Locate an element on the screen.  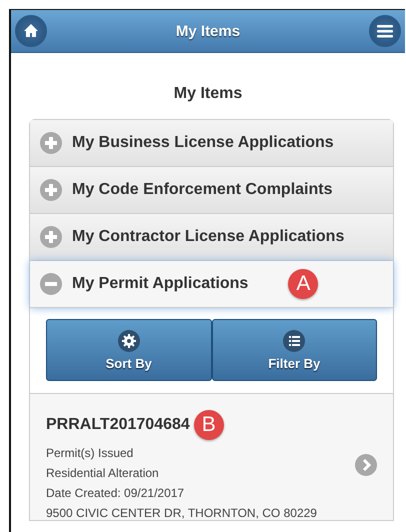
header-title: My Items is located at coordinates (208, 31).